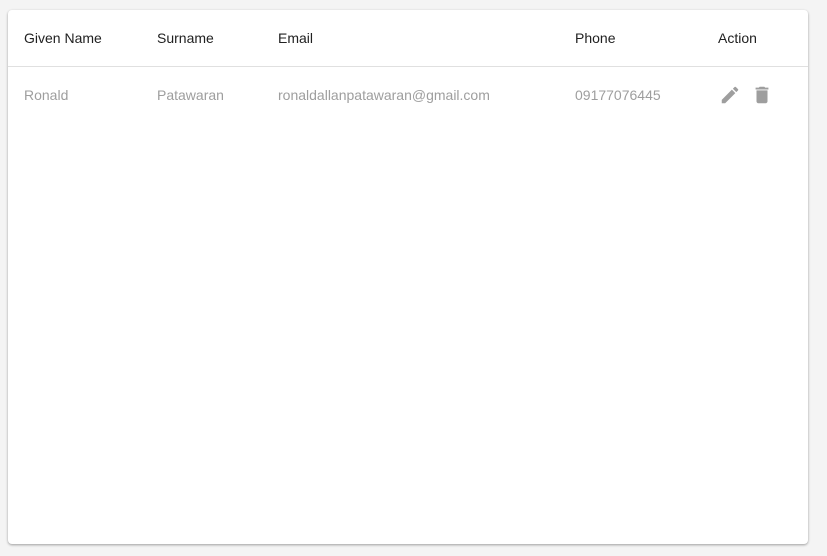 This screenshot has height=556, width=827. Describe the element at coordinates (295, 38) in the screenshot. I see `header-email: Email` at that location.